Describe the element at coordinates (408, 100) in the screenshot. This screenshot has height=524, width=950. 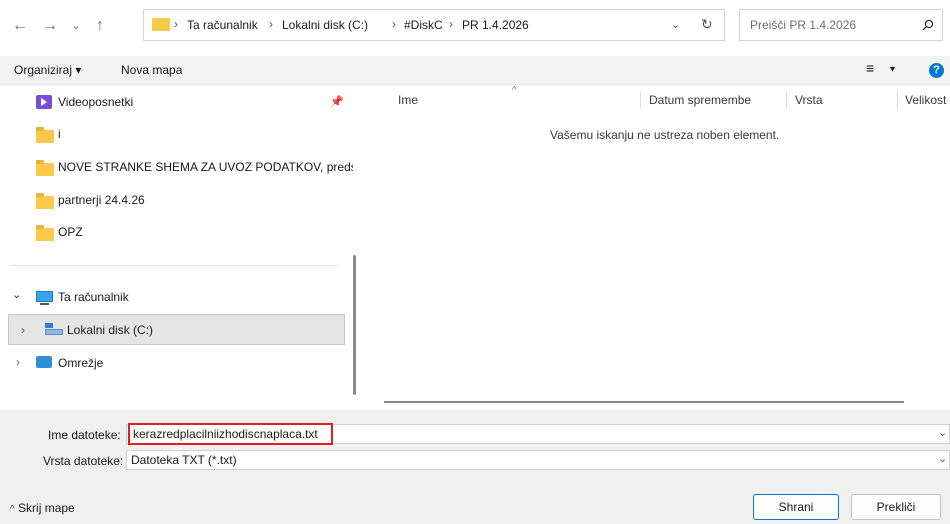
I see `column-header-name: Ime` at that location.